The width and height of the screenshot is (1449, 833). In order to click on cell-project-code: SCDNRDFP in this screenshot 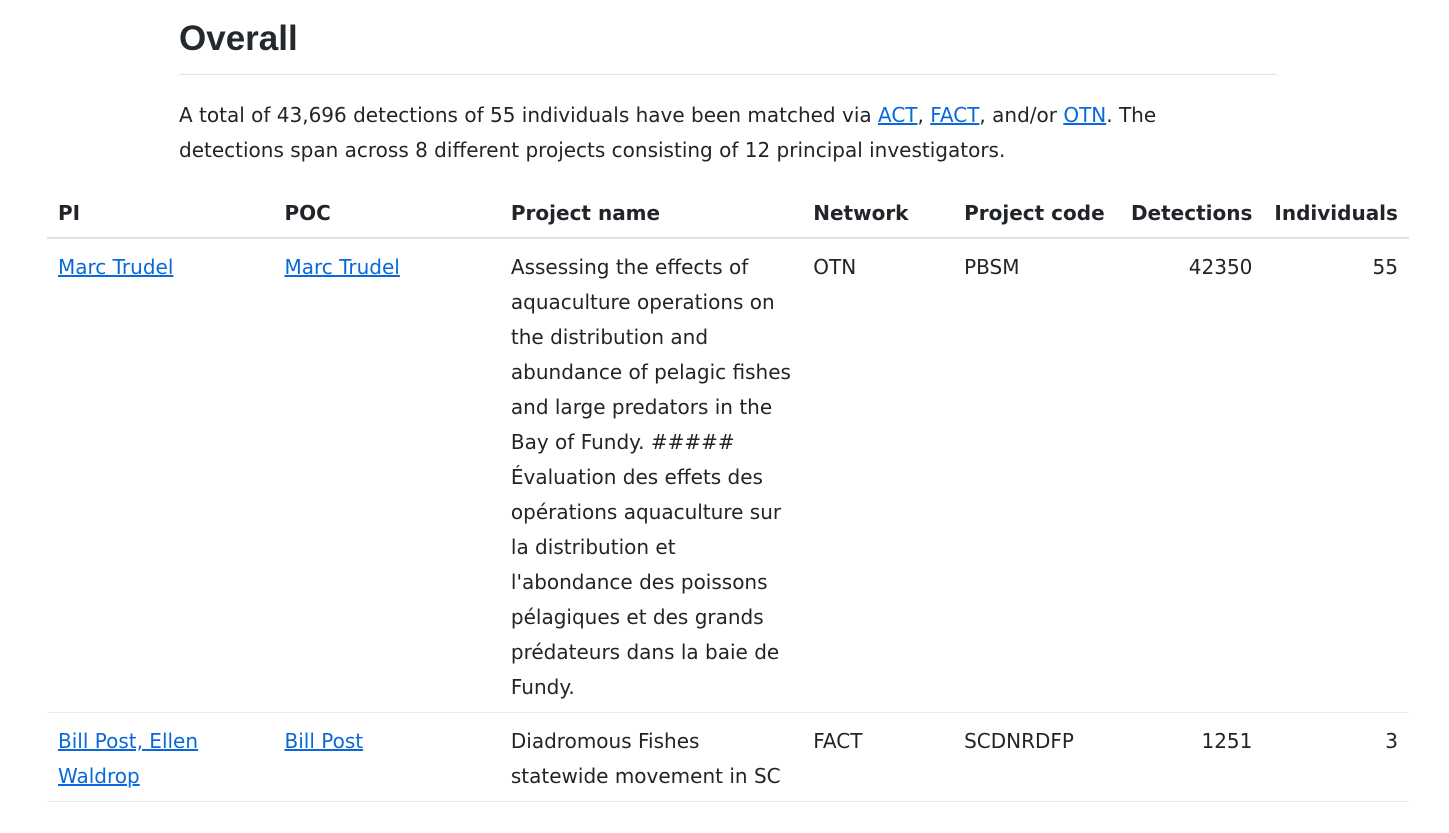, I will do `click(1036, 757)`.